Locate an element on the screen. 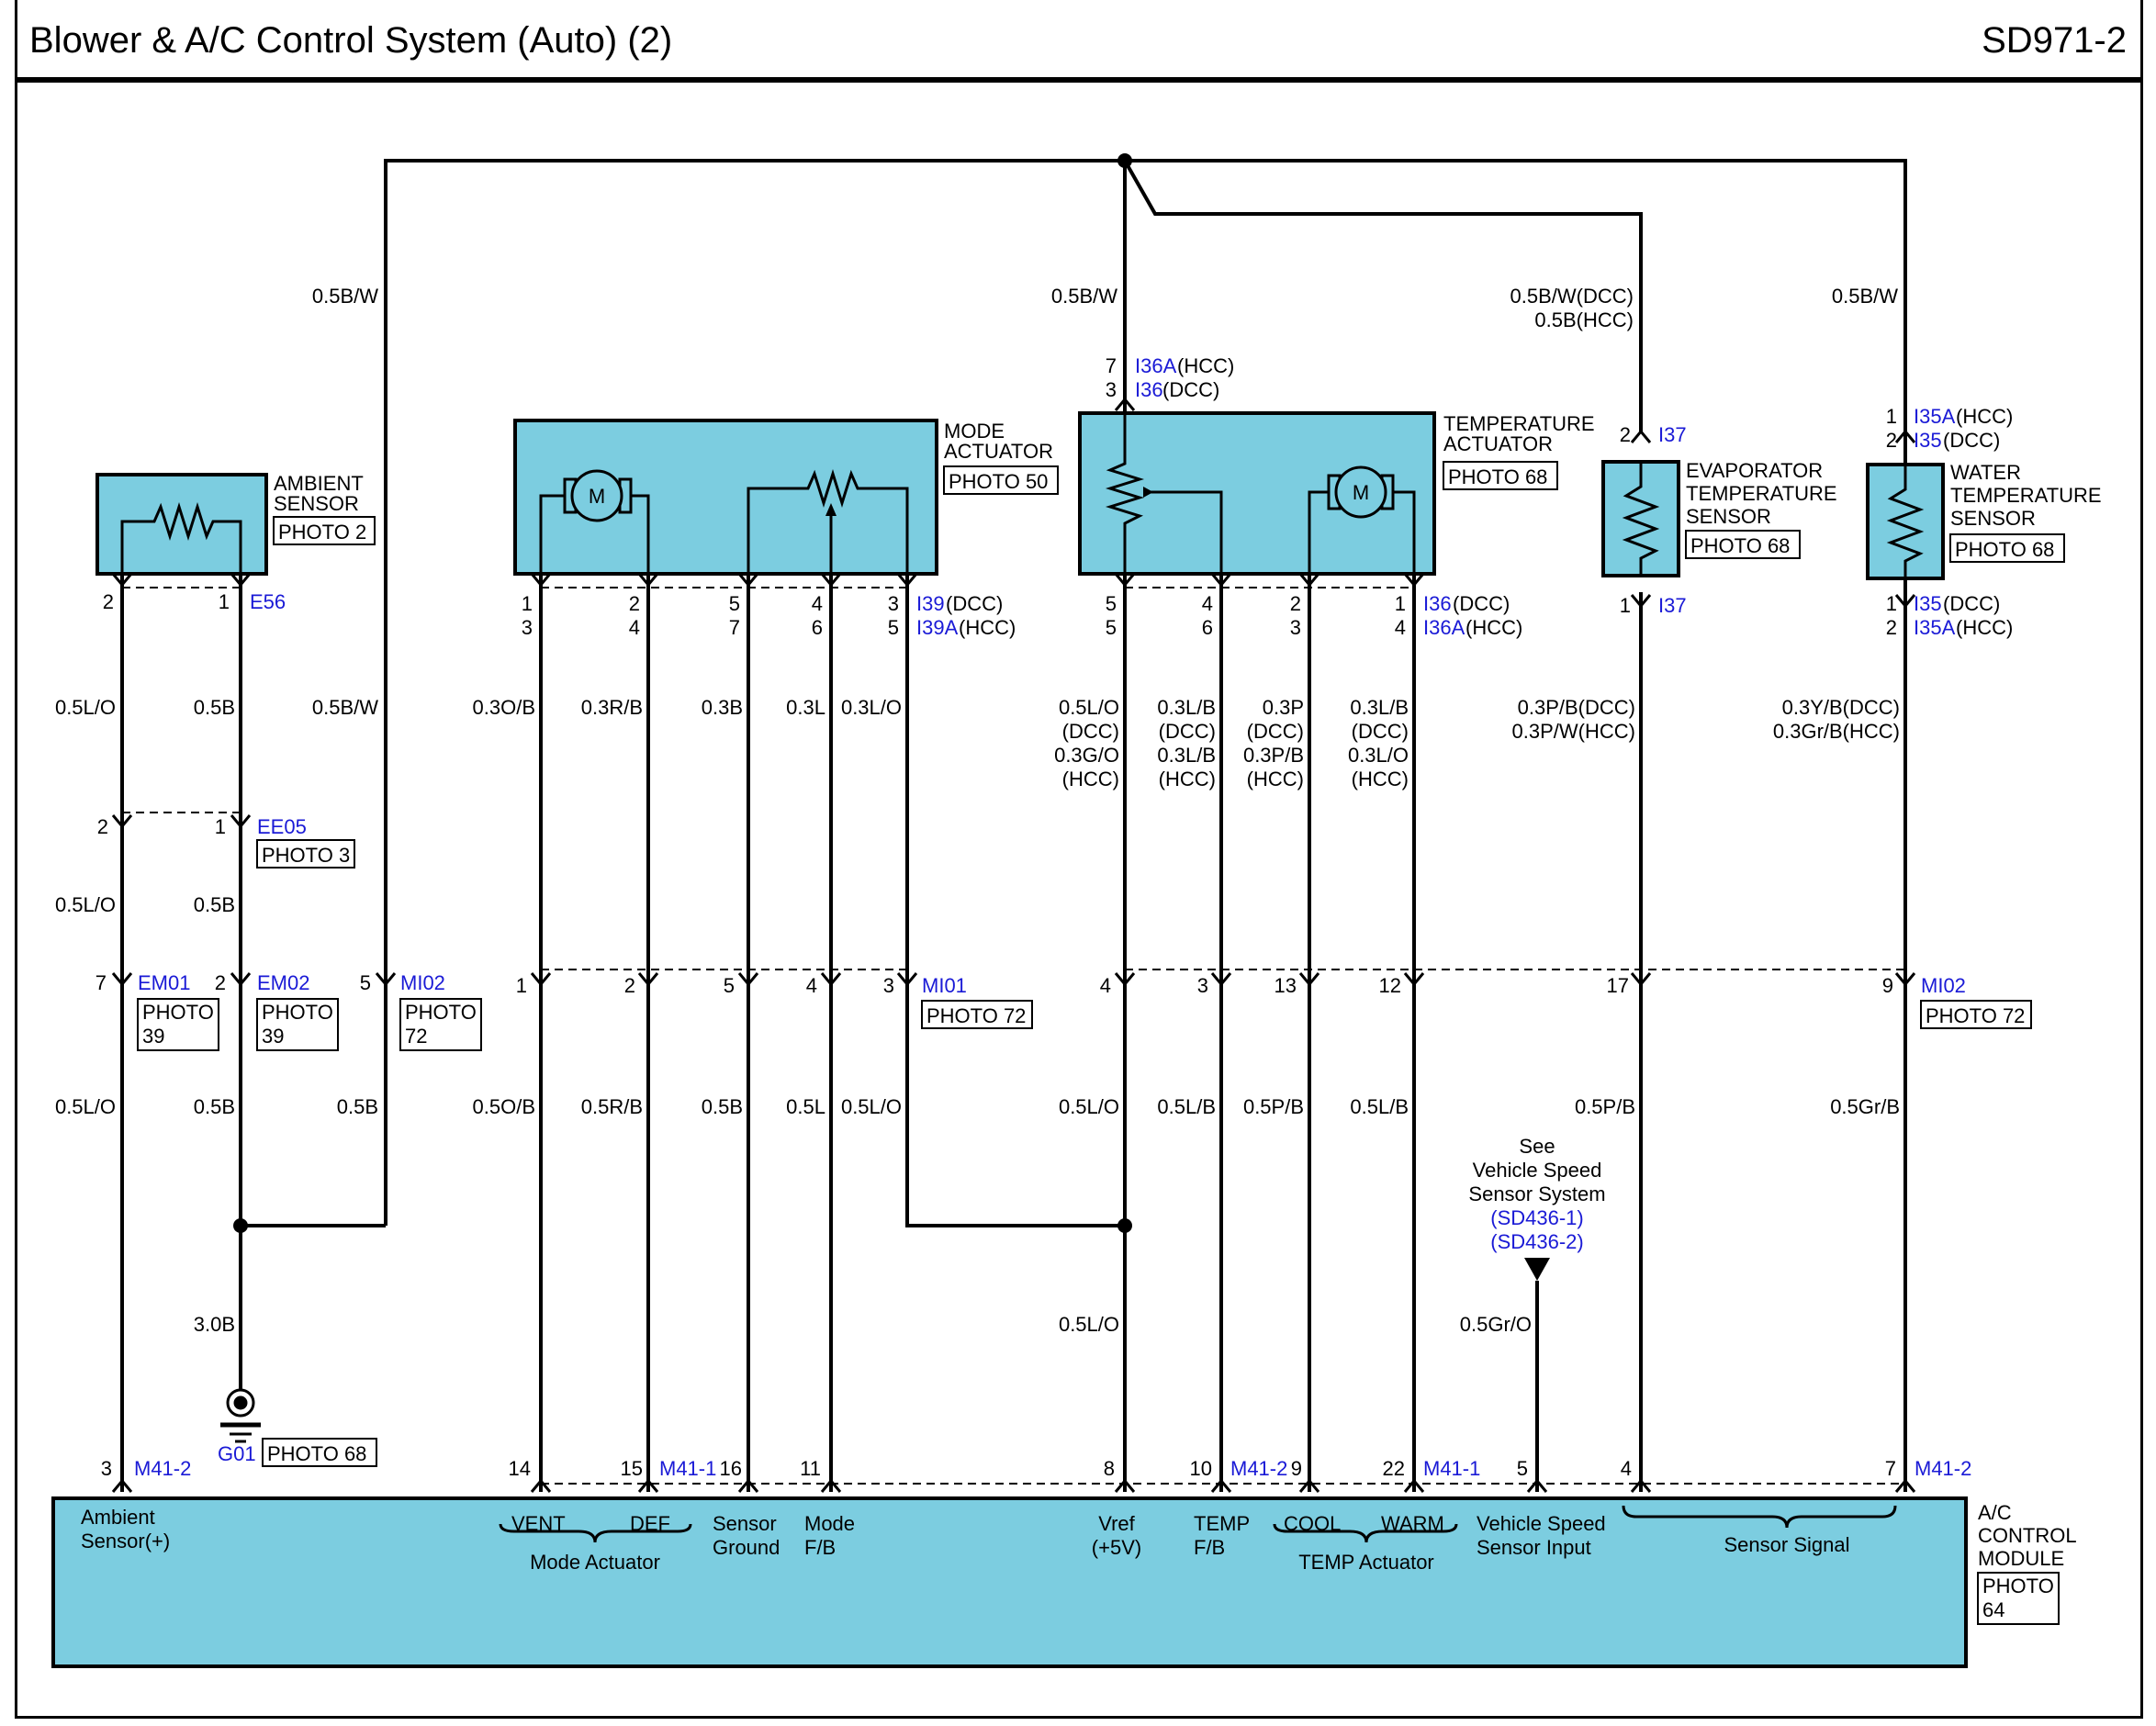  svg-text: PHOTO is located at coordinates (2018, 1586).